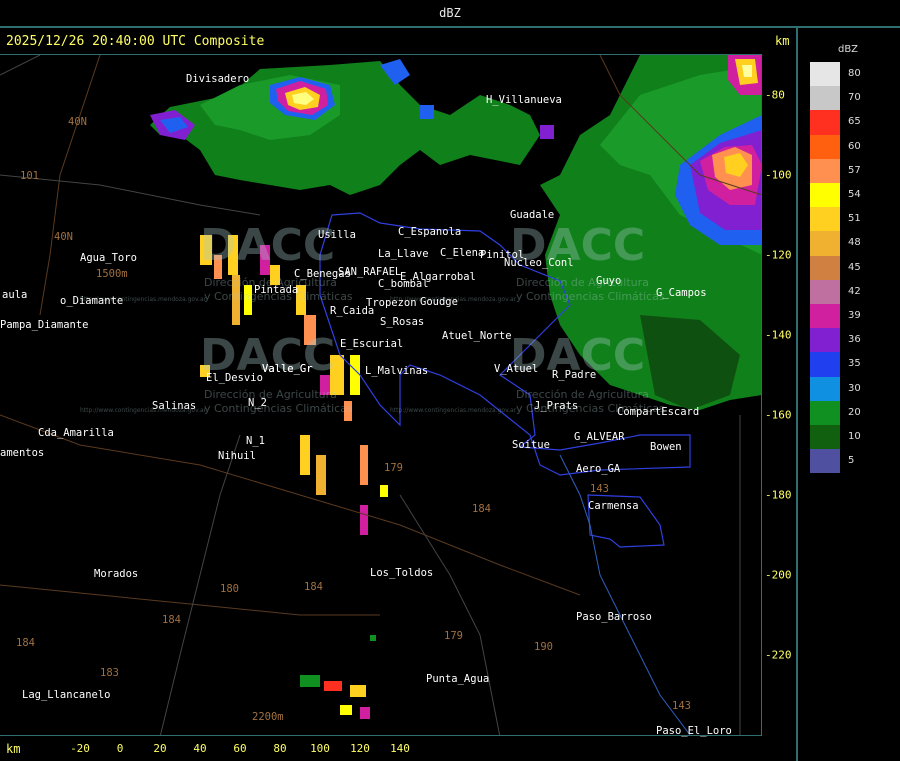  What do you see at coordinates (200, 748) in the screenshot?
I see `x-tick-label: 40` at bounding box center [200, 748].